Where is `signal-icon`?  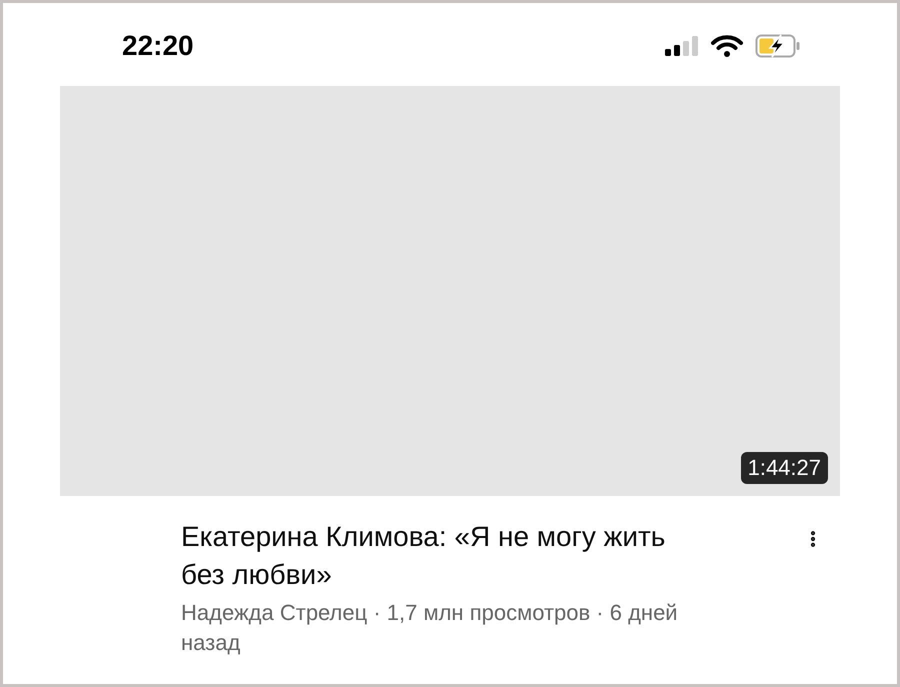 signal-icon is located at coordinates (682, 46).